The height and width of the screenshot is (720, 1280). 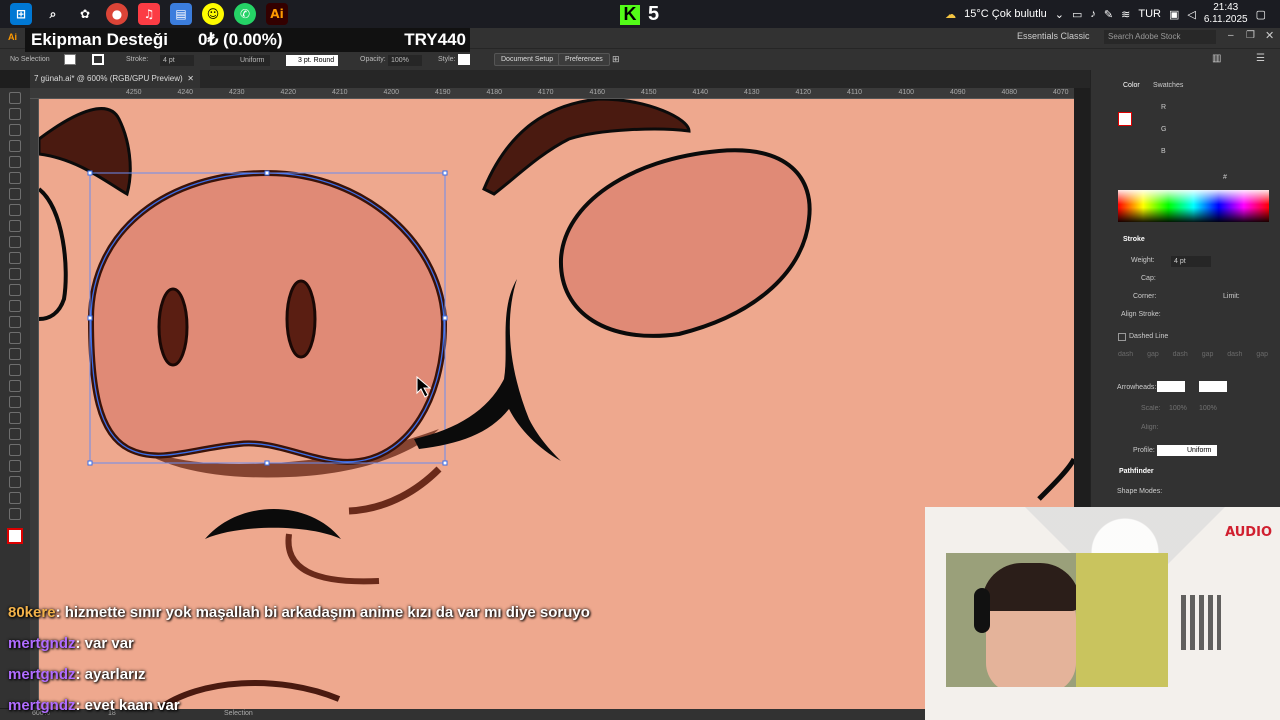 I want to click on tray-volume-icon: ◁, so click(x=1191, y=14).